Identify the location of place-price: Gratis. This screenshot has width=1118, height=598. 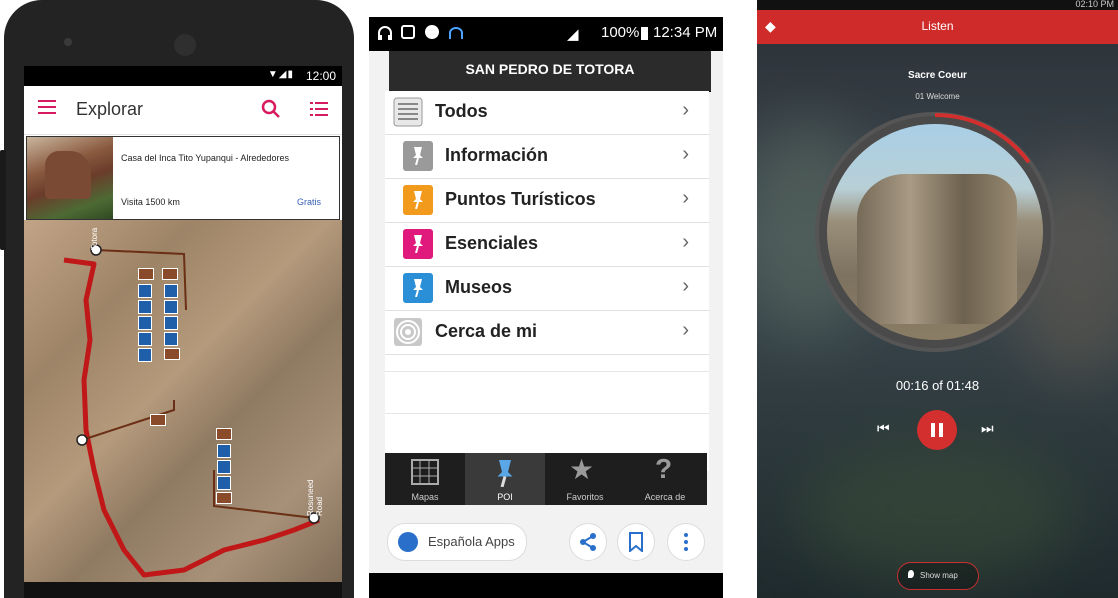
(309, 202).